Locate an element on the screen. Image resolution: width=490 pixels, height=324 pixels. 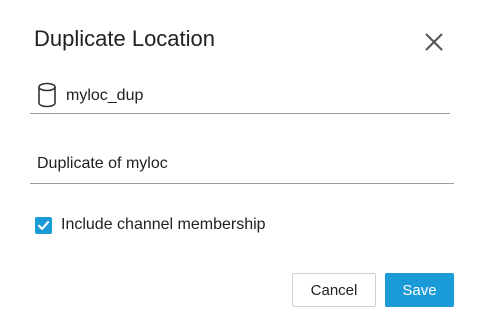
description-field is located at coordinates (242, 165).